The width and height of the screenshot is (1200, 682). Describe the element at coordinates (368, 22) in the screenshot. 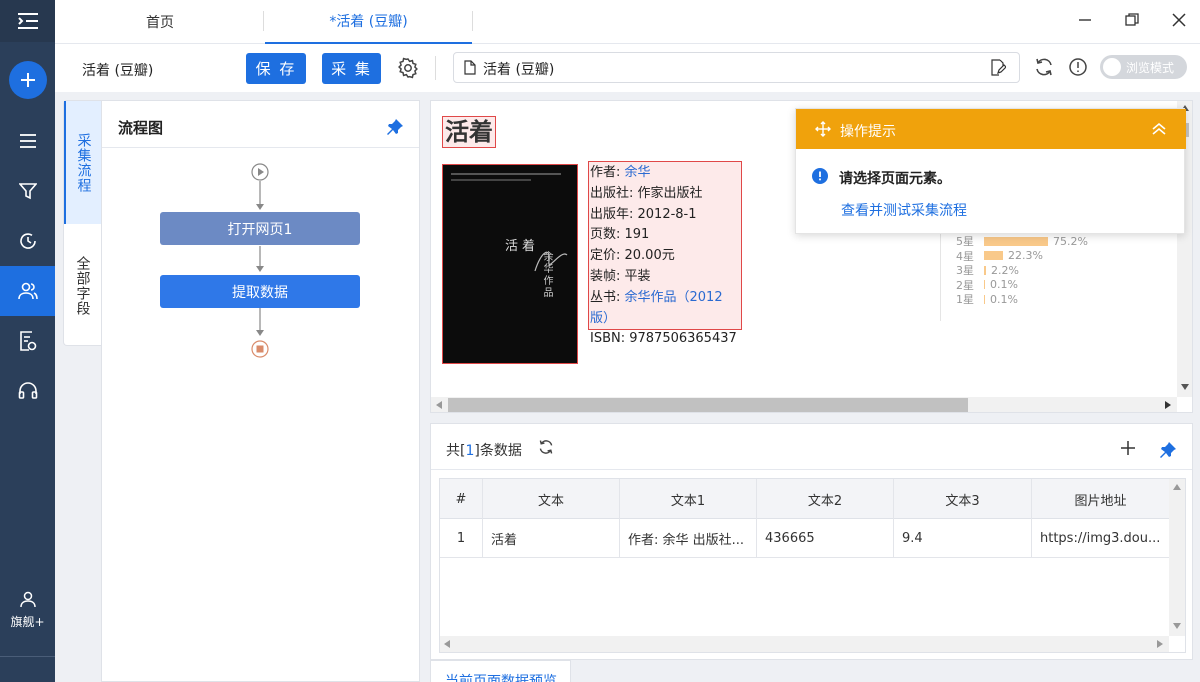

I see `tab-active-task: *活着 (豆瓣)` at that location.